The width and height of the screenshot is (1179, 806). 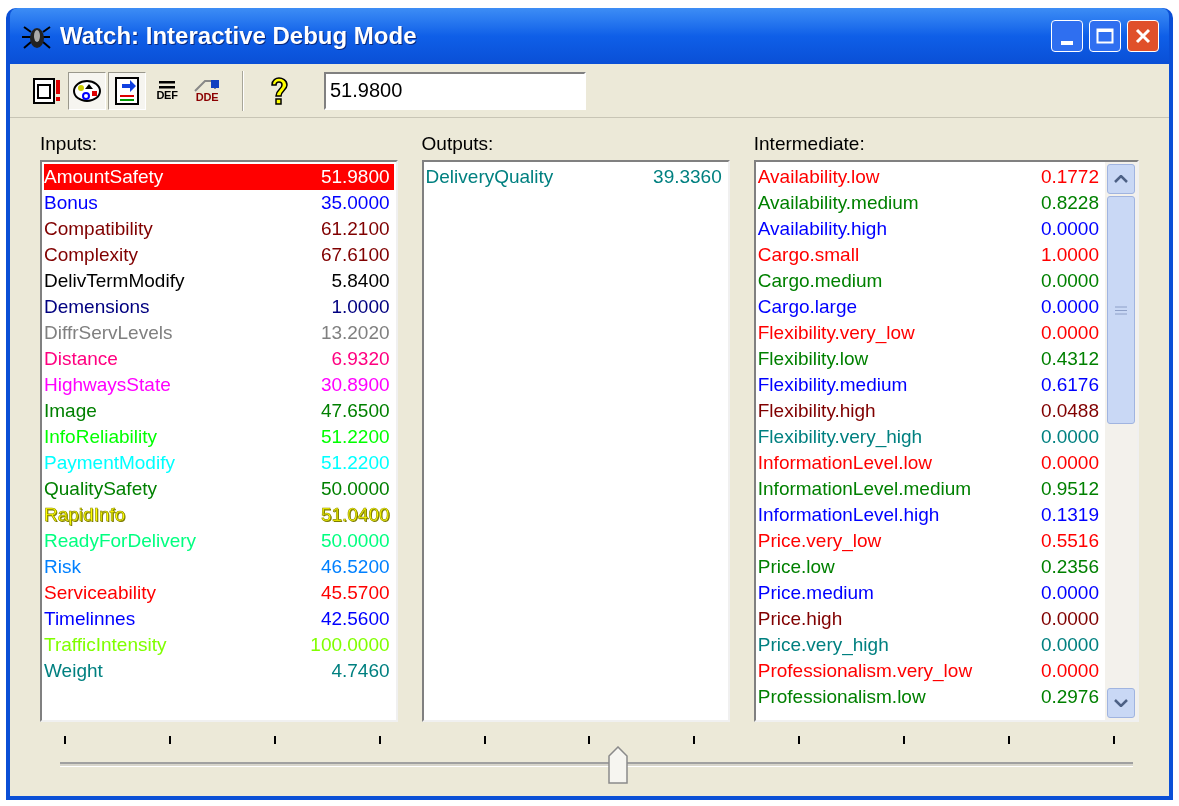 What do you see at coordinates (219, 567) in the screenshot?
I see `list-row: Risk 46.5200` at bounding box center [219, 567].